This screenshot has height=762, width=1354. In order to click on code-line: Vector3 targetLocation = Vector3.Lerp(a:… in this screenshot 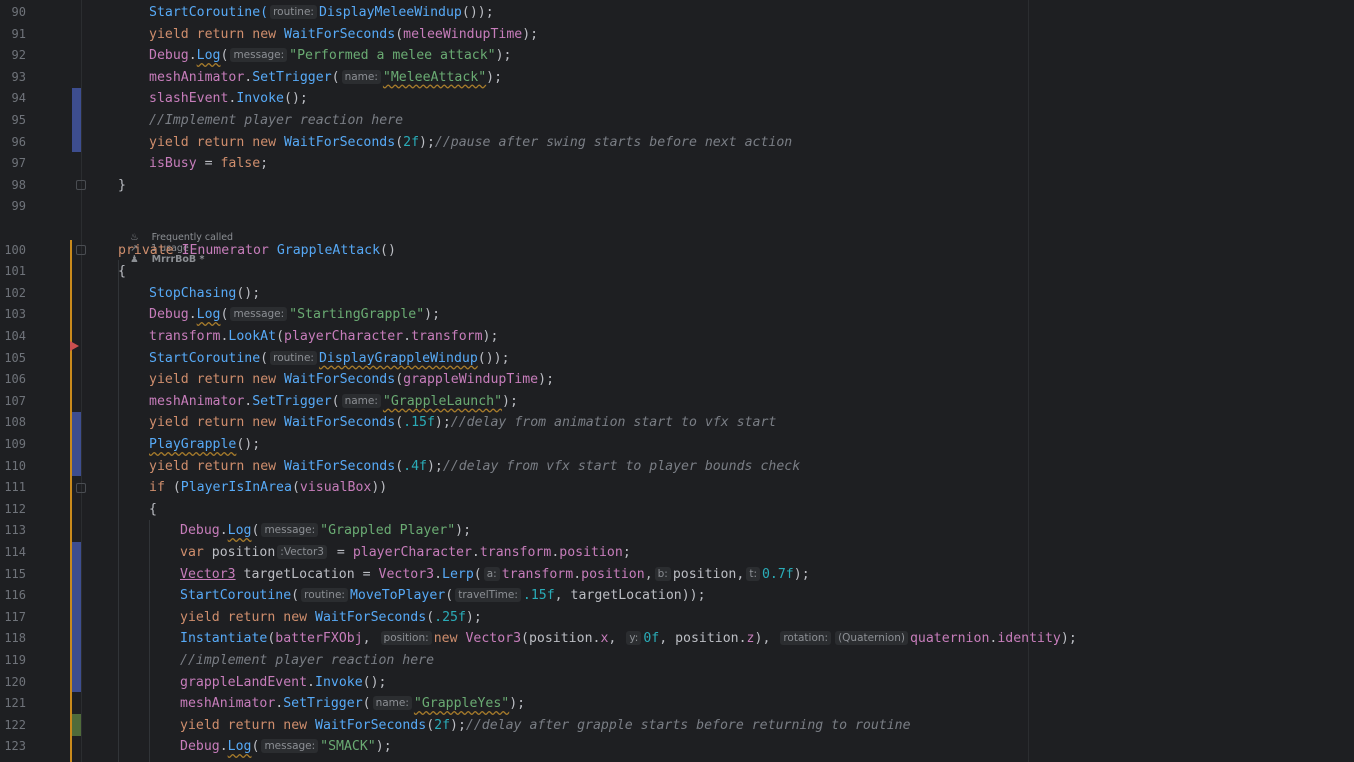, I will do `click(464, 575)`.